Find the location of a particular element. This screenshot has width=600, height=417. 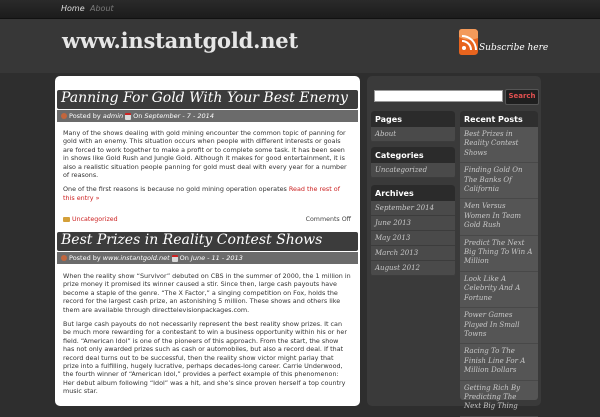

post-title-bar: Panning For Gold With Your Best Enemy is located at coordinates (207, 99).